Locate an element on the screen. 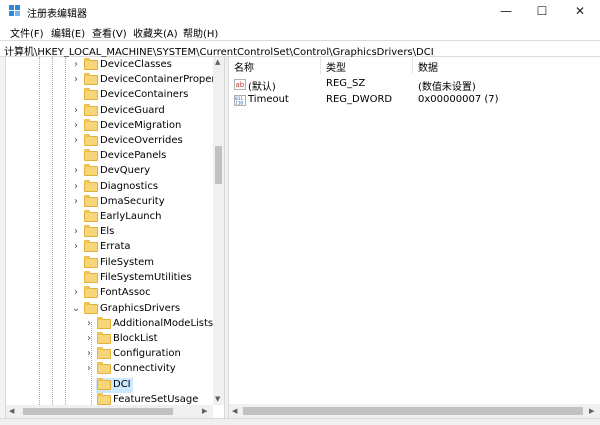 This screenshot has width=600, height=425. tree-item: FileSystem is located at coordinates (109, 263).